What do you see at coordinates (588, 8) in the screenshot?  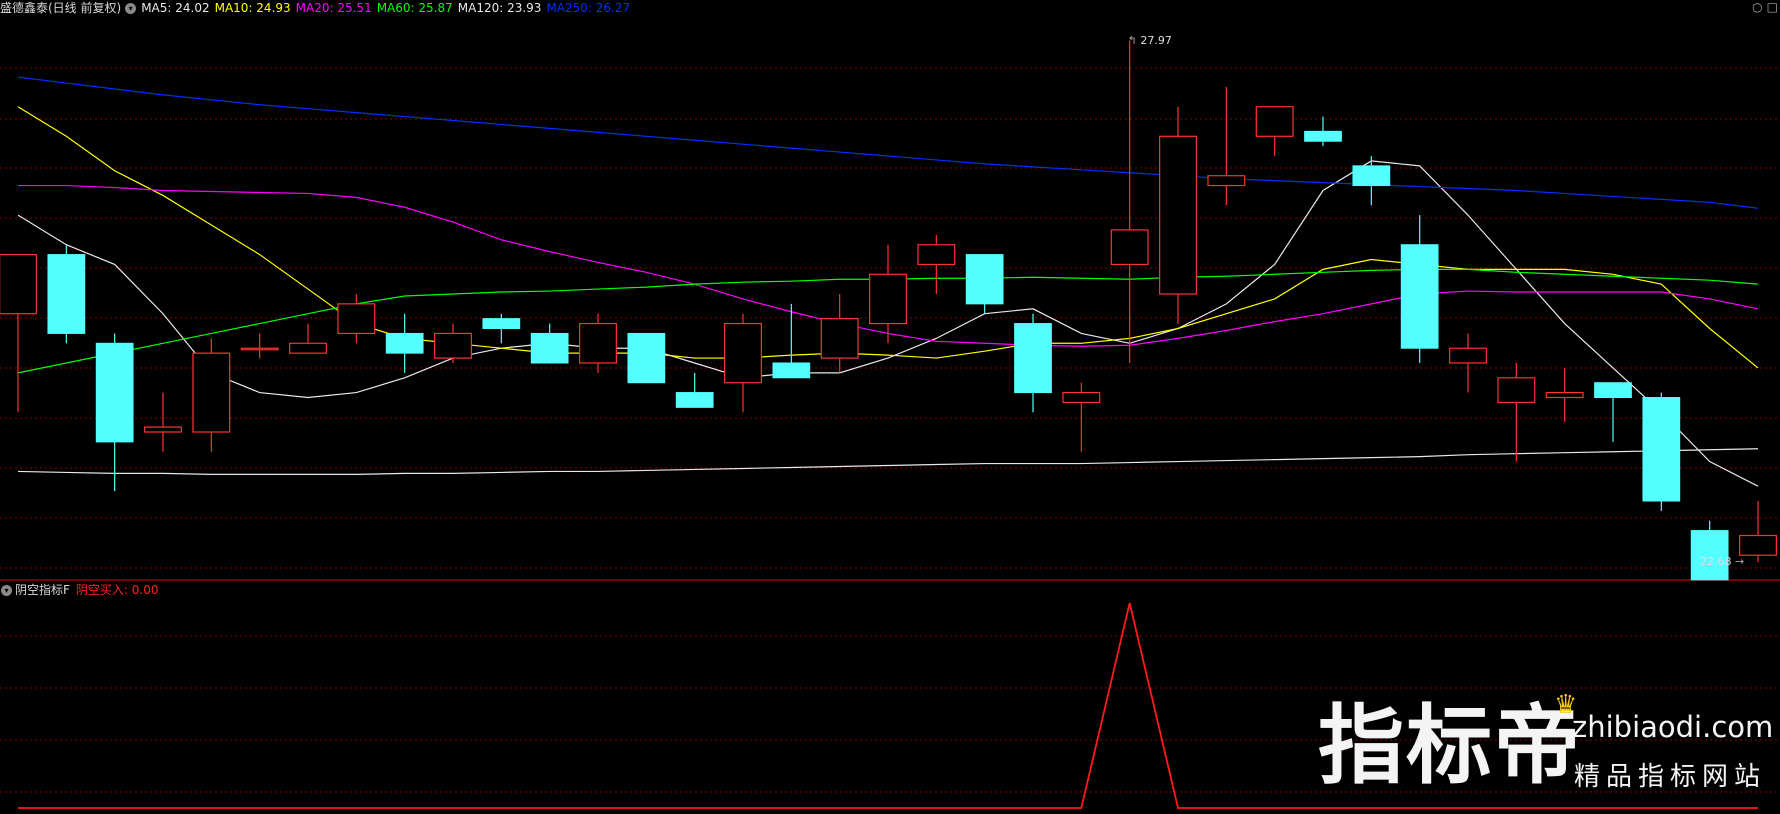 I see `ma-legend-item: MA250: 26.27` at bounding box center [588, 8].